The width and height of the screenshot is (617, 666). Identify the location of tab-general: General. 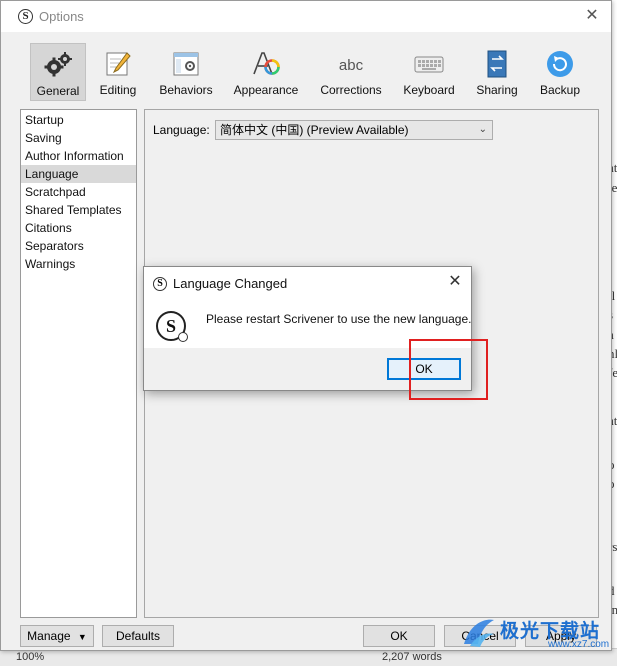
(58, 72).